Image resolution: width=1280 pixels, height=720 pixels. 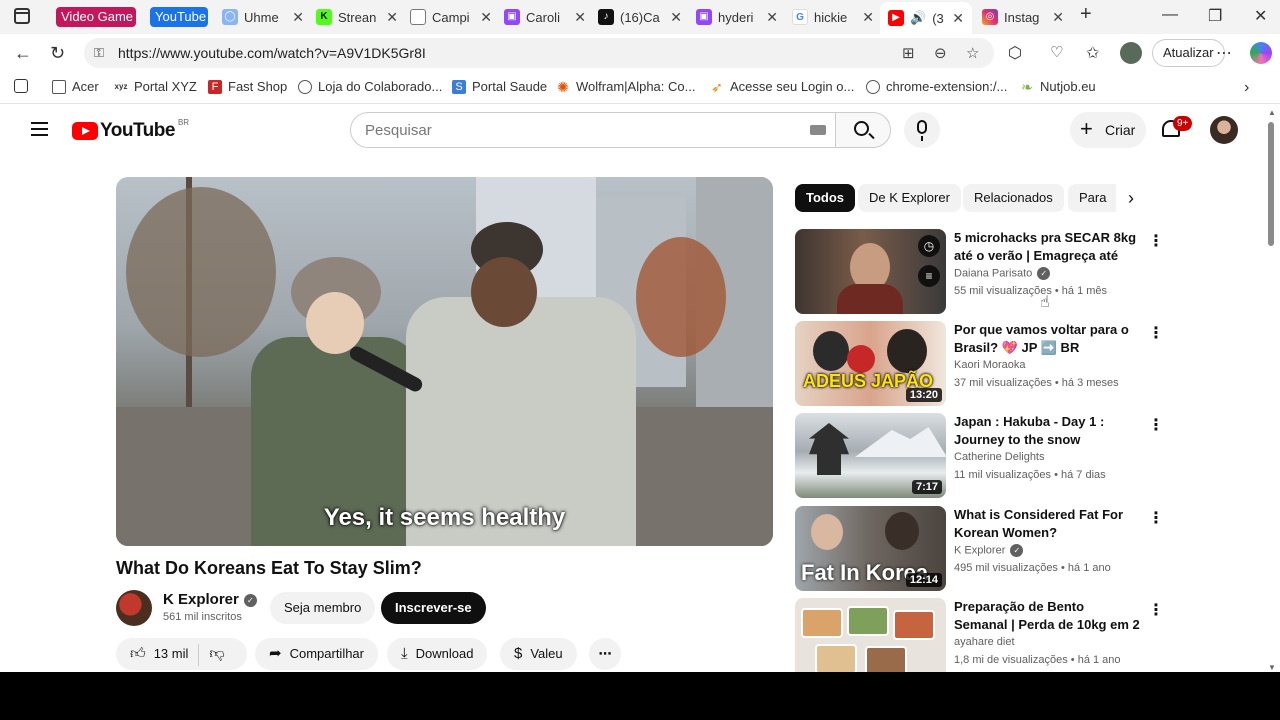 I want to click on reload-icon: ↻, so click(x=57, y=53).